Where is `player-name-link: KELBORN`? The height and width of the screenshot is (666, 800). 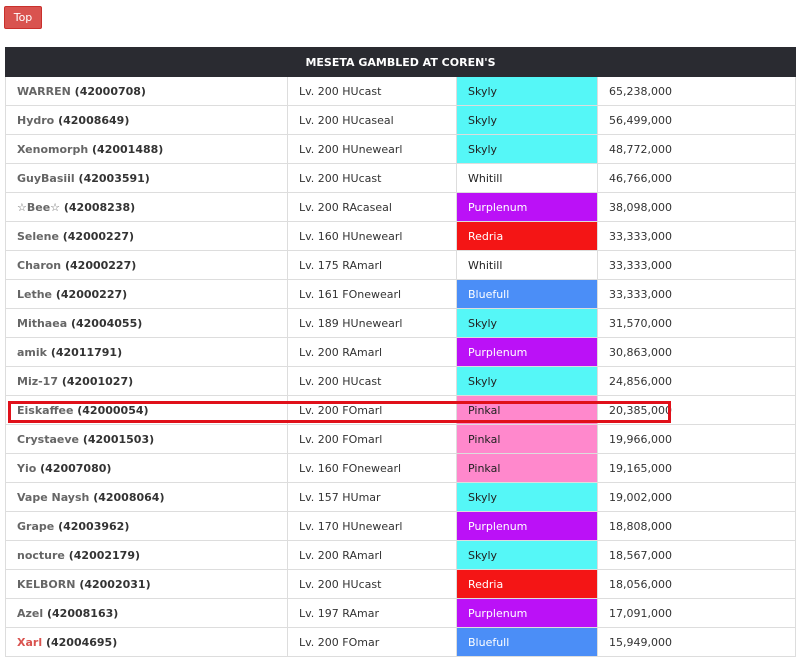 player-name-link: KELBORN is located at coordinates (46, 584).